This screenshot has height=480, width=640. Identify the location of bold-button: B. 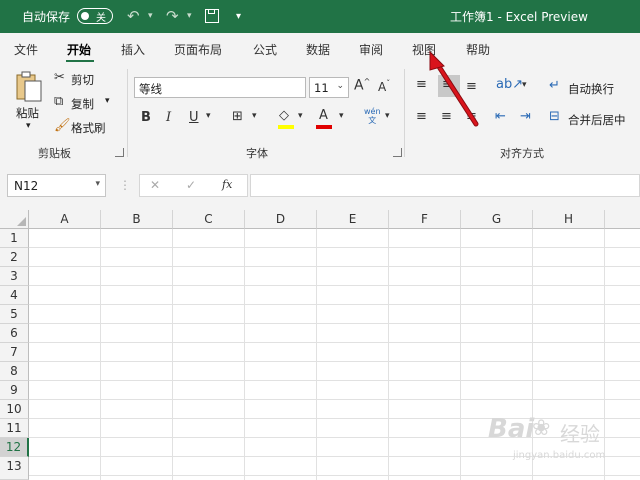
(146, 117).